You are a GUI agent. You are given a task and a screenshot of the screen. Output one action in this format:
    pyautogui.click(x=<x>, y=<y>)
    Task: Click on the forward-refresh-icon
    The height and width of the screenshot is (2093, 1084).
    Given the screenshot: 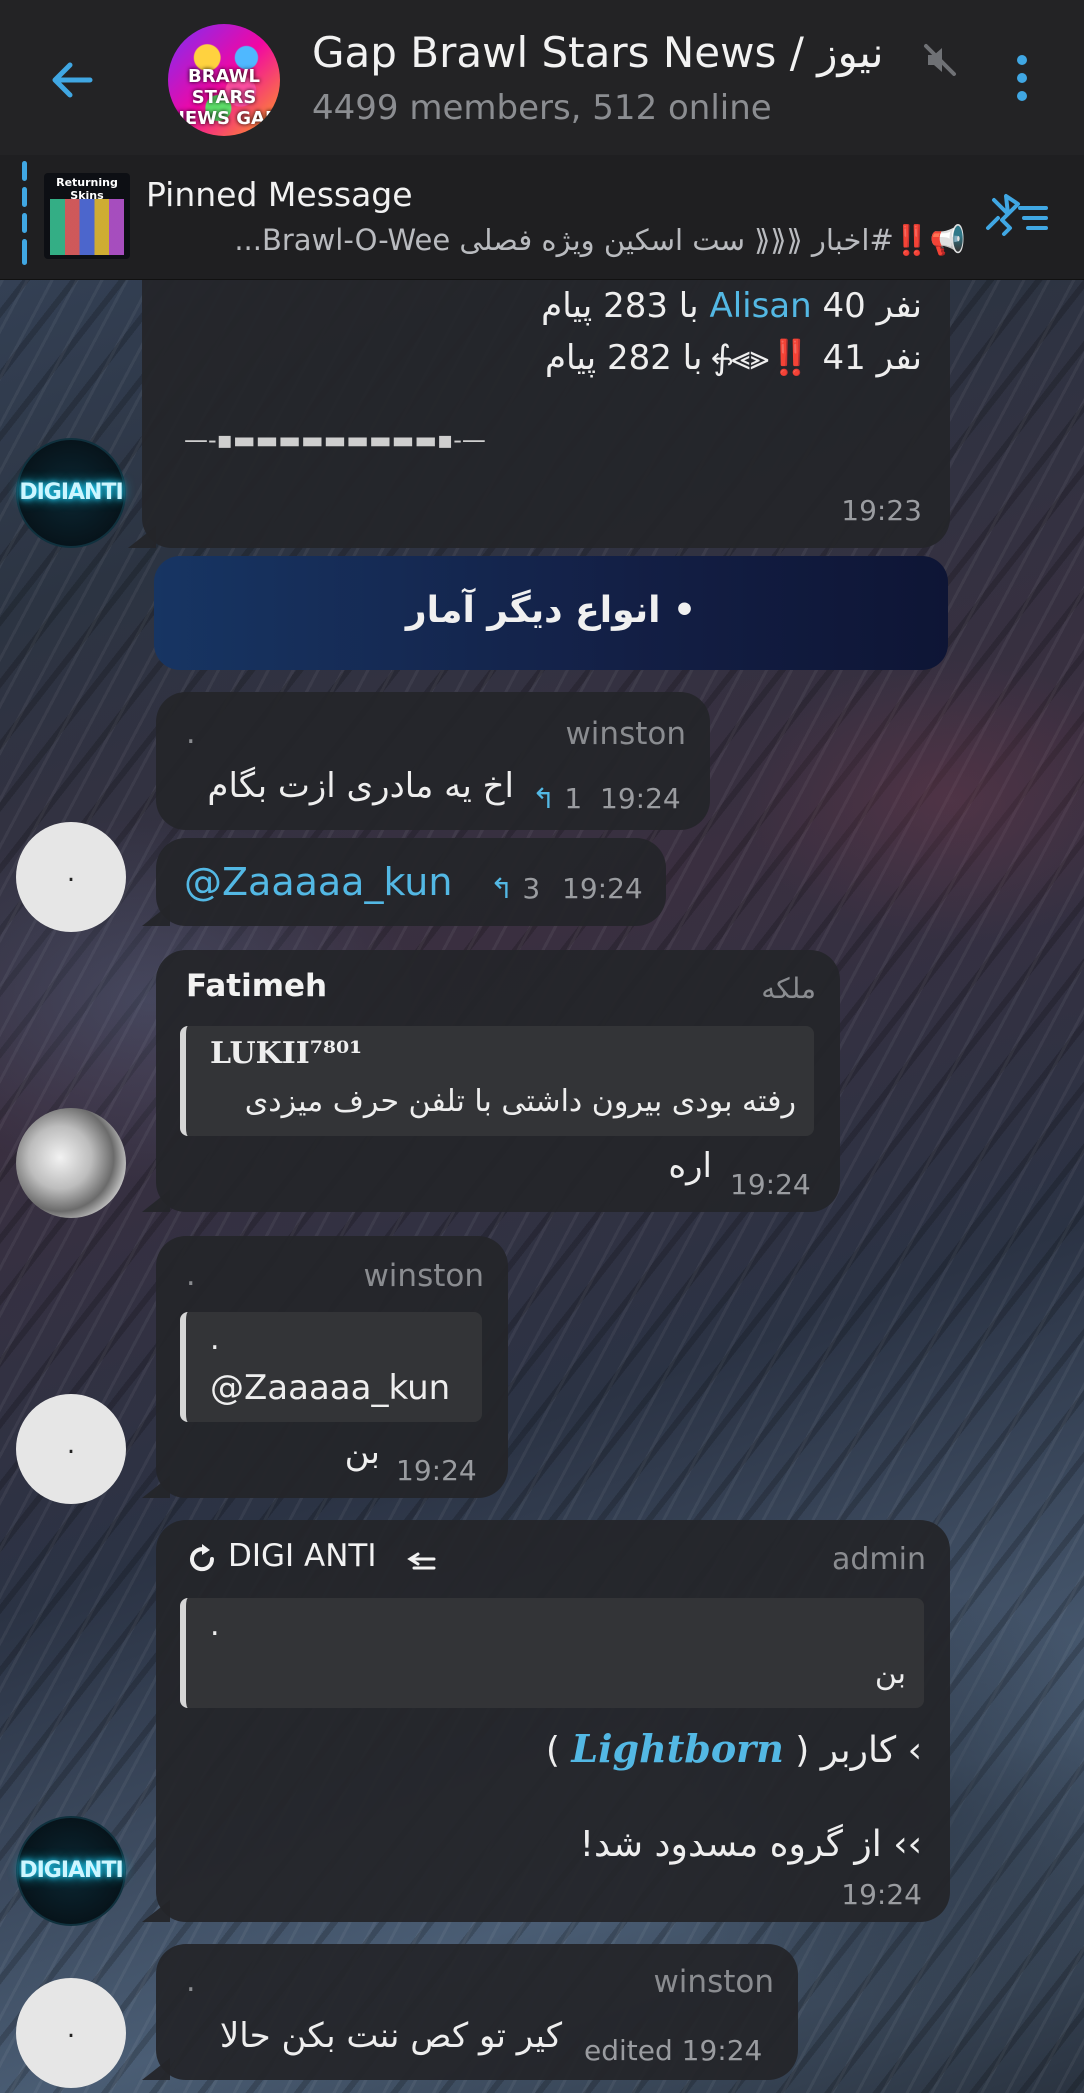 What is the action you would take?
    pyautogui.click(x=202, y=1558)
    